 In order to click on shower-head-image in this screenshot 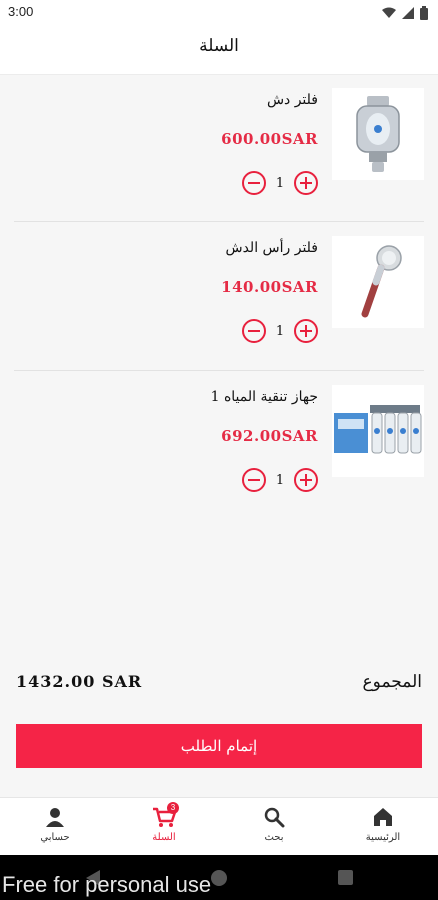, I will do `click(381, 281)`.